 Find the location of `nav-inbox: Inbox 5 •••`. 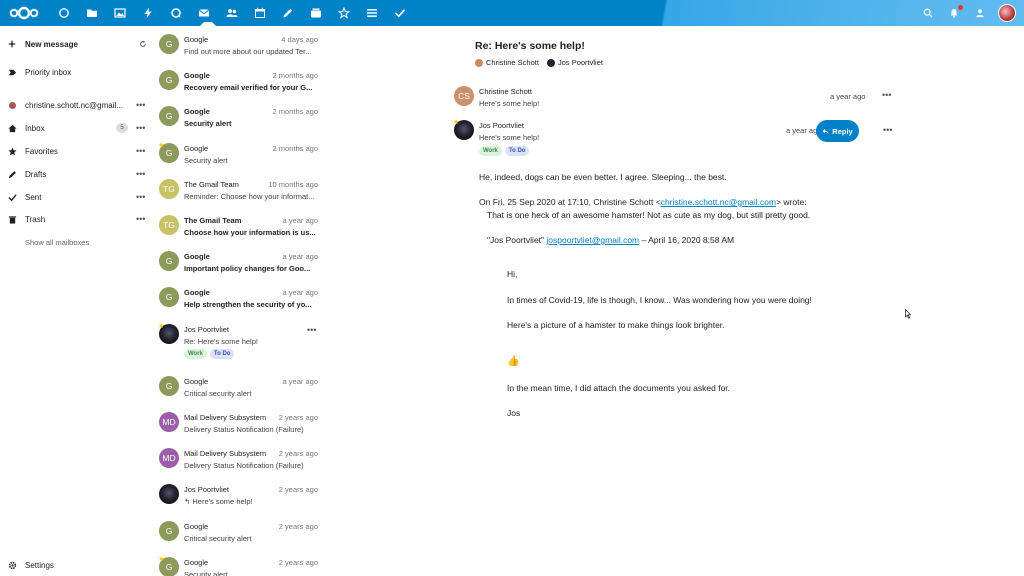

nav-inbox: Inbox 5 ••• is located at coordinates (77, 128).